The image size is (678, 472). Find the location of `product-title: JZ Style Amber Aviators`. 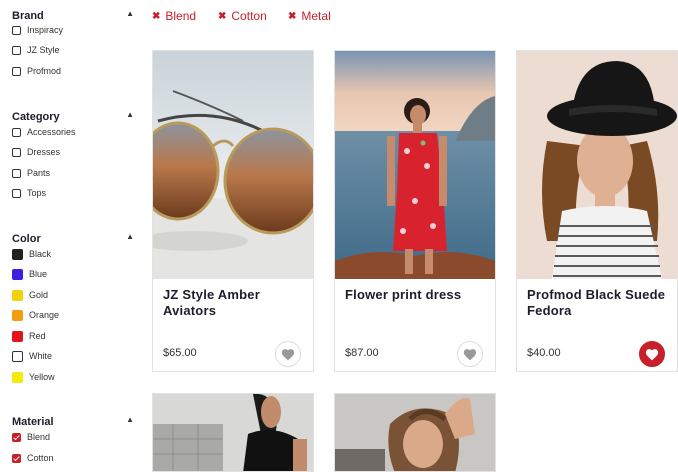

product-title: JZ Style Amber Aviators is located at coordinates (237, 303).